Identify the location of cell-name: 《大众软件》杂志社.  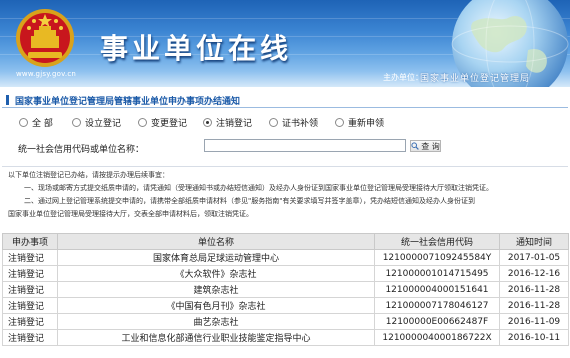
(216, 273).